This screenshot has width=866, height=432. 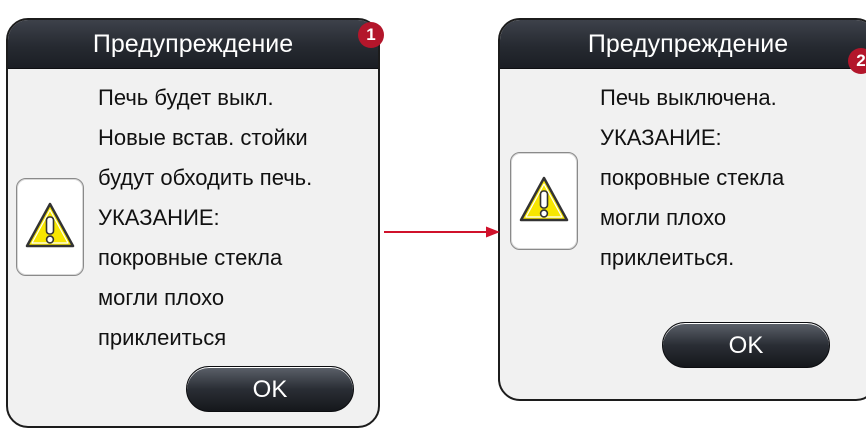 I want to click on flow-arrow-icon, so click(x=442, y=232).